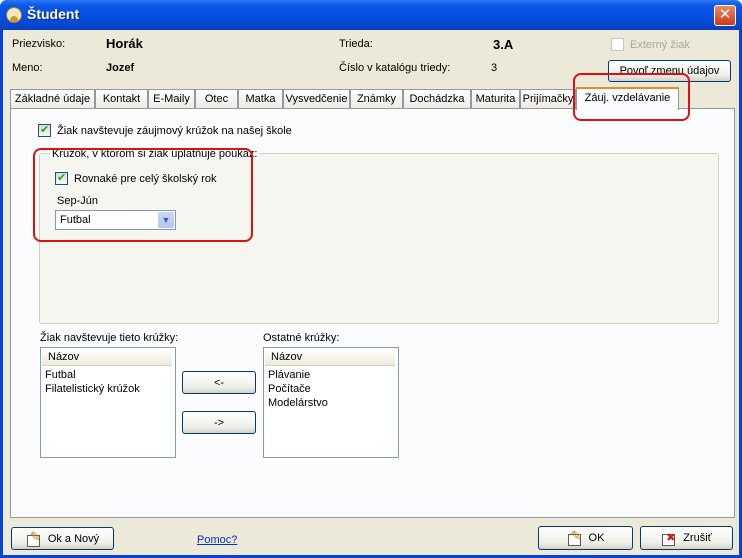 This screenshot has height=558, width=742. Describe the element at coordinates (617, 44) in the screenshot. I see `external-student-checkbox` at that location.